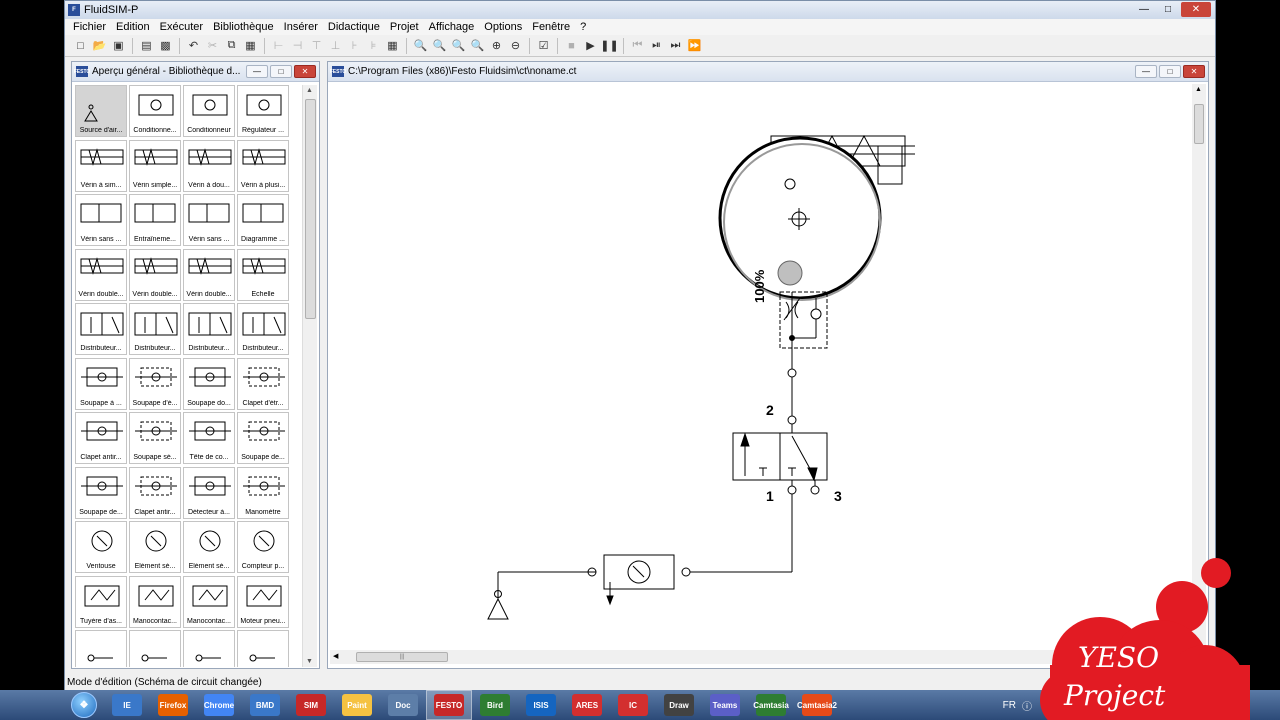 The height and width of the screenshot is (720, 1280). I want to click on library-item: Manomètre, so click(263, 492).